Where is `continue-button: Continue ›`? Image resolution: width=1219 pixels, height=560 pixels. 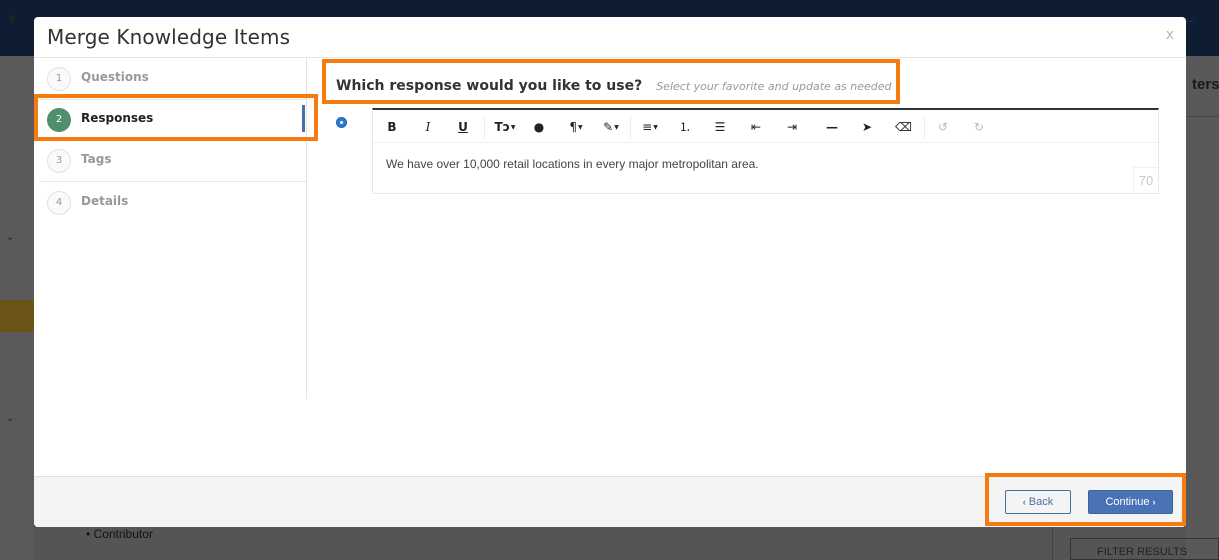 continue-button: Continue › is located at coordinates (1130, 502).